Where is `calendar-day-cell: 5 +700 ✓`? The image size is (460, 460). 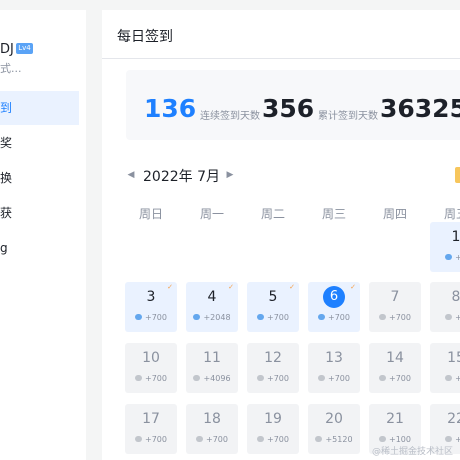
calendar-day-cell: 5 +700 ✓ is located at coordinates (273, 307).